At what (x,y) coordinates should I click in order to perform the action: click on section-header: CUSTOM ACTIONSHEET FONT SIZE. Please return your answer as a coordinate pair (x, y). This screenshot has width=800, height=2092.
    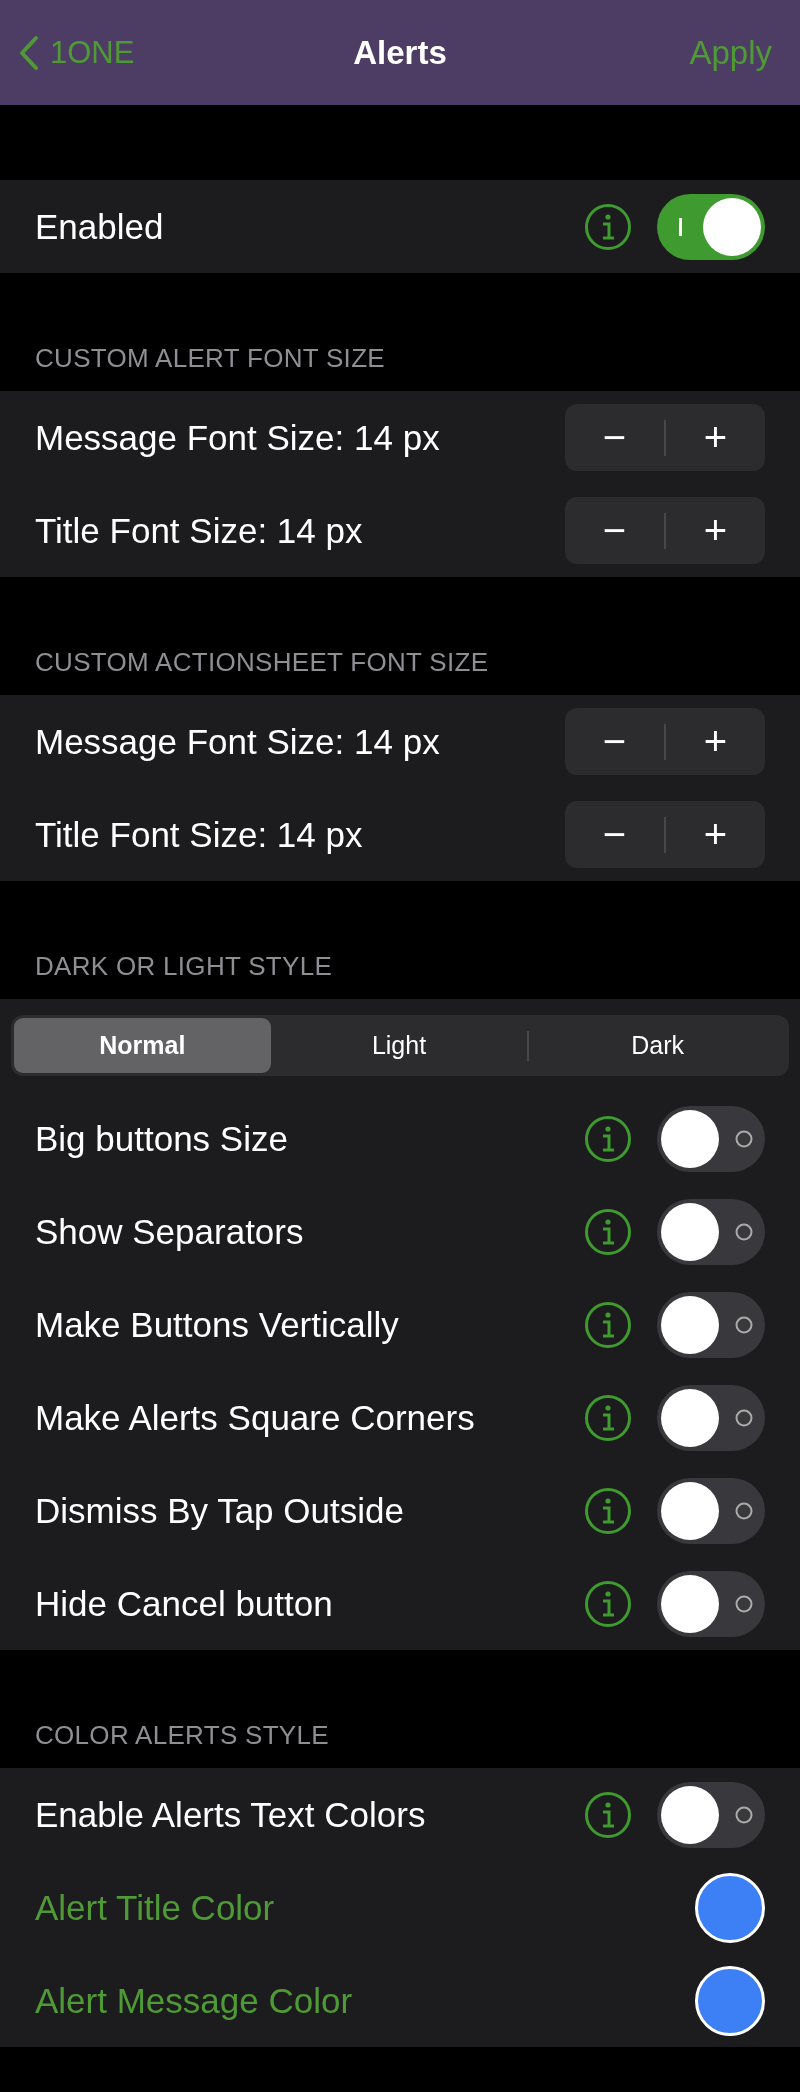
    Looking at the image, I should click on (262, 662).